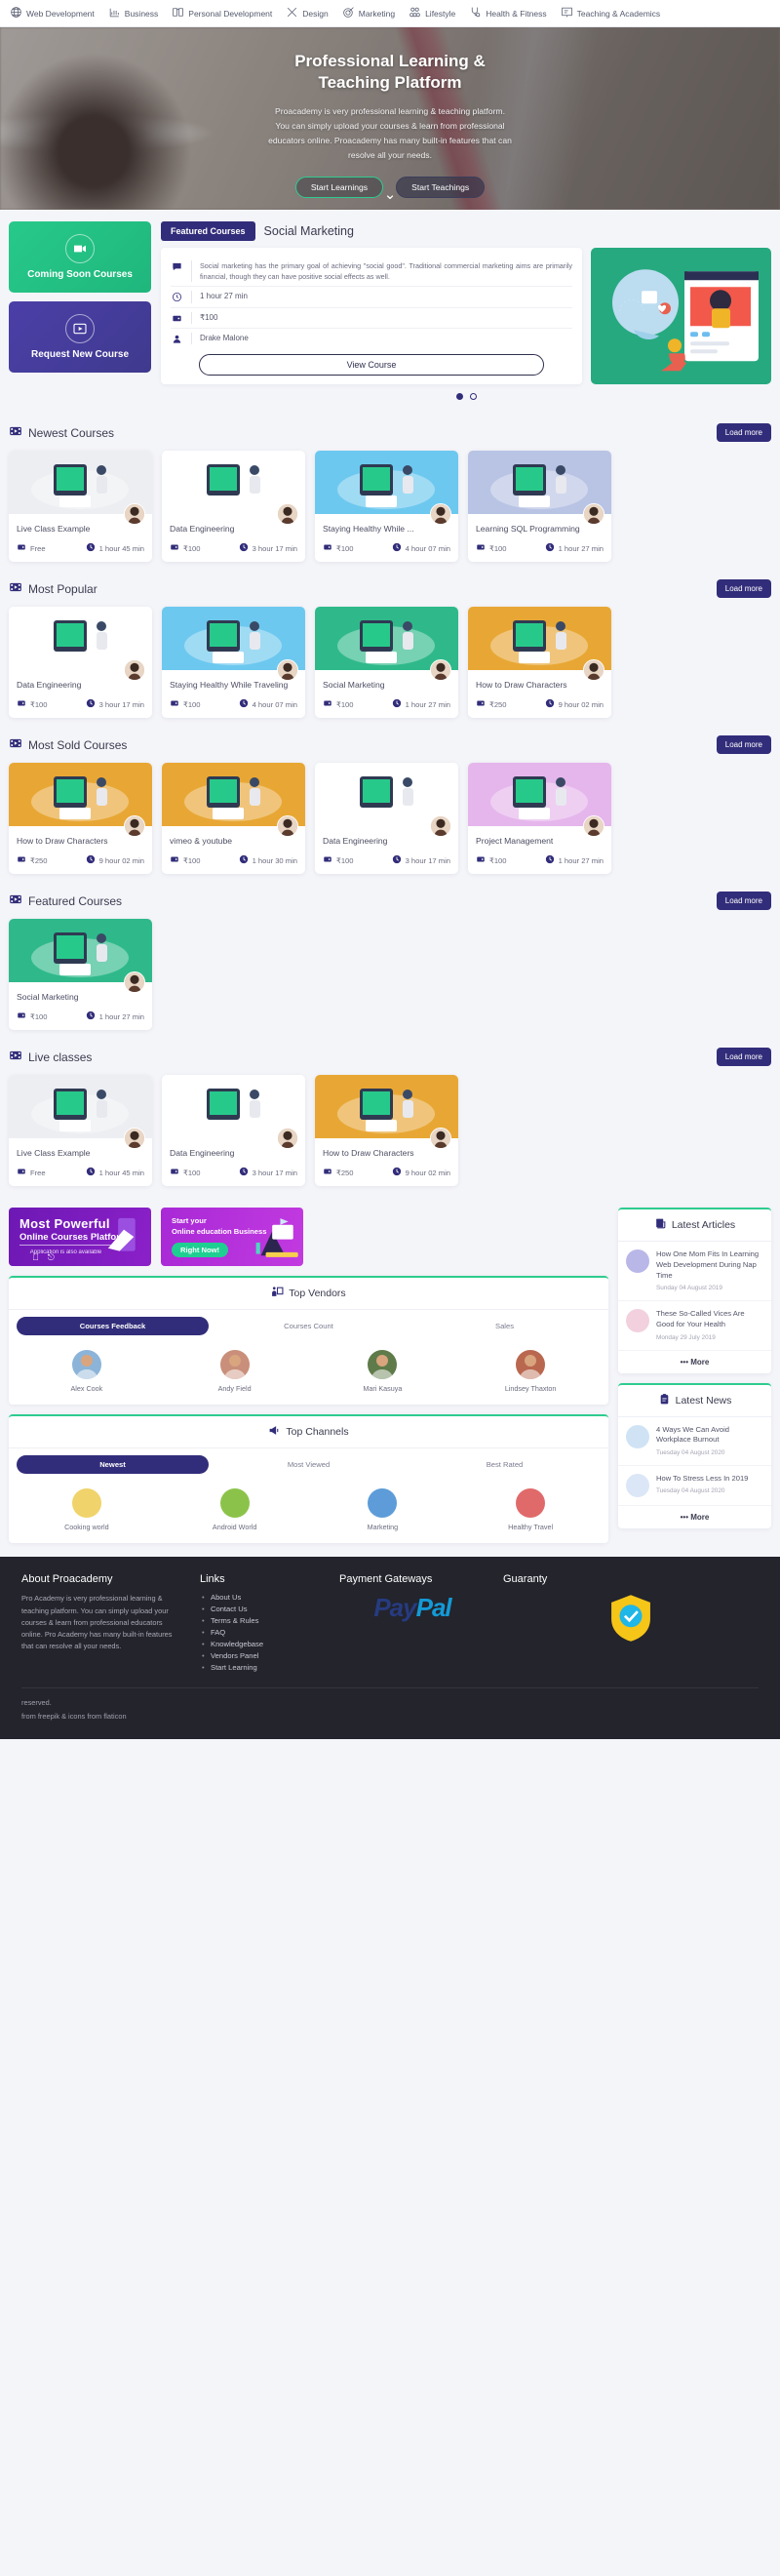  I want to click on news-more-button: ••• More, so click(694, 1517).